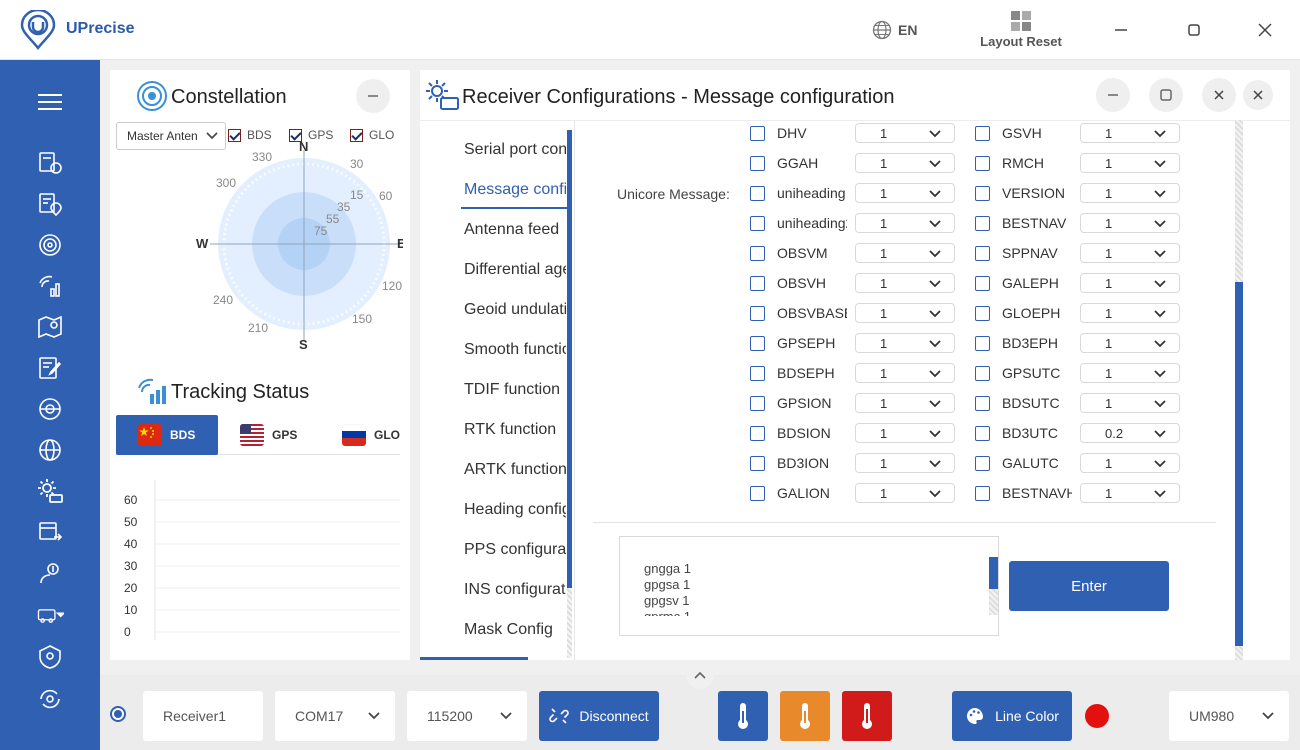 The image size is (1300, 750). What do you see at coordinates (118, 714) in the screenshot?
I see `connection-status-indicator` at bounding box center [118, 714].